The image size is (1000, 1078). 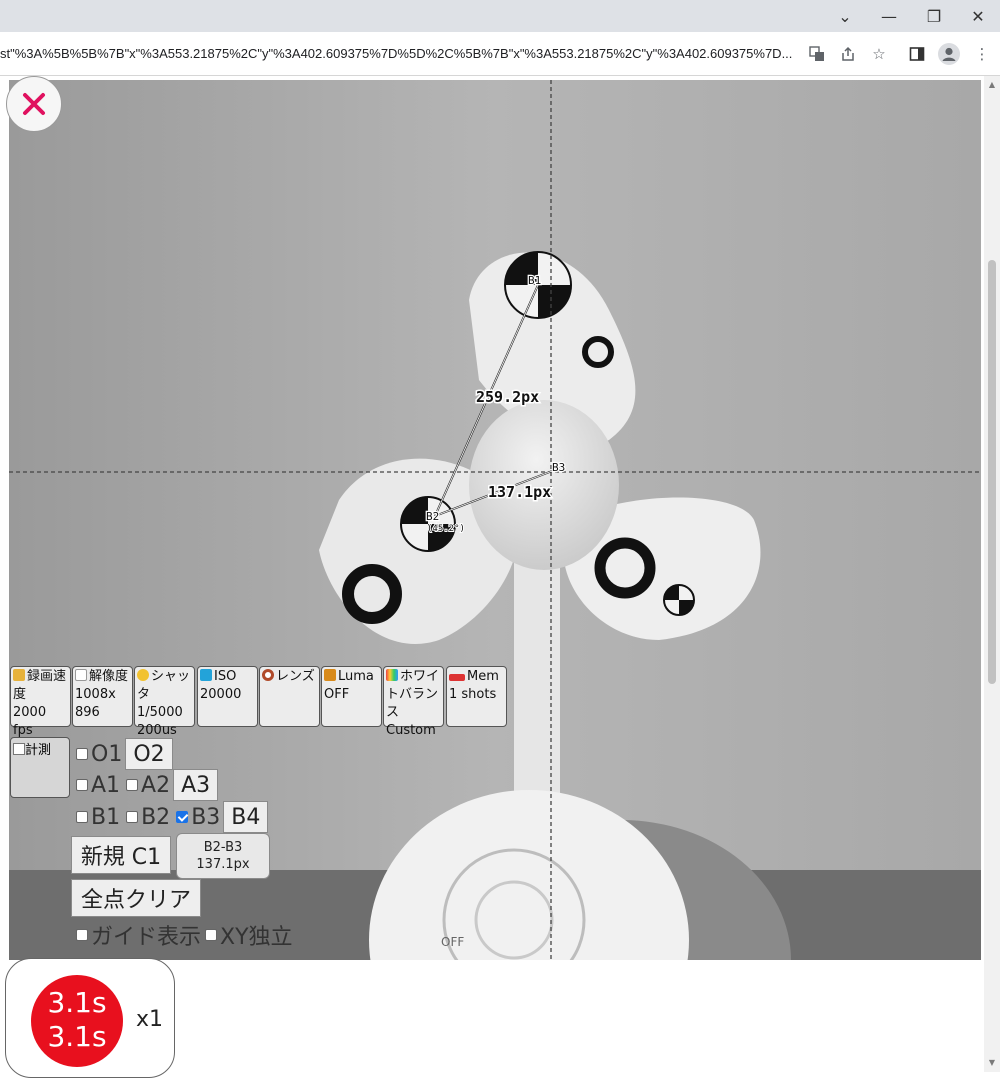 I want to click on point-label-b2: B2, so click(x=432, y=516).